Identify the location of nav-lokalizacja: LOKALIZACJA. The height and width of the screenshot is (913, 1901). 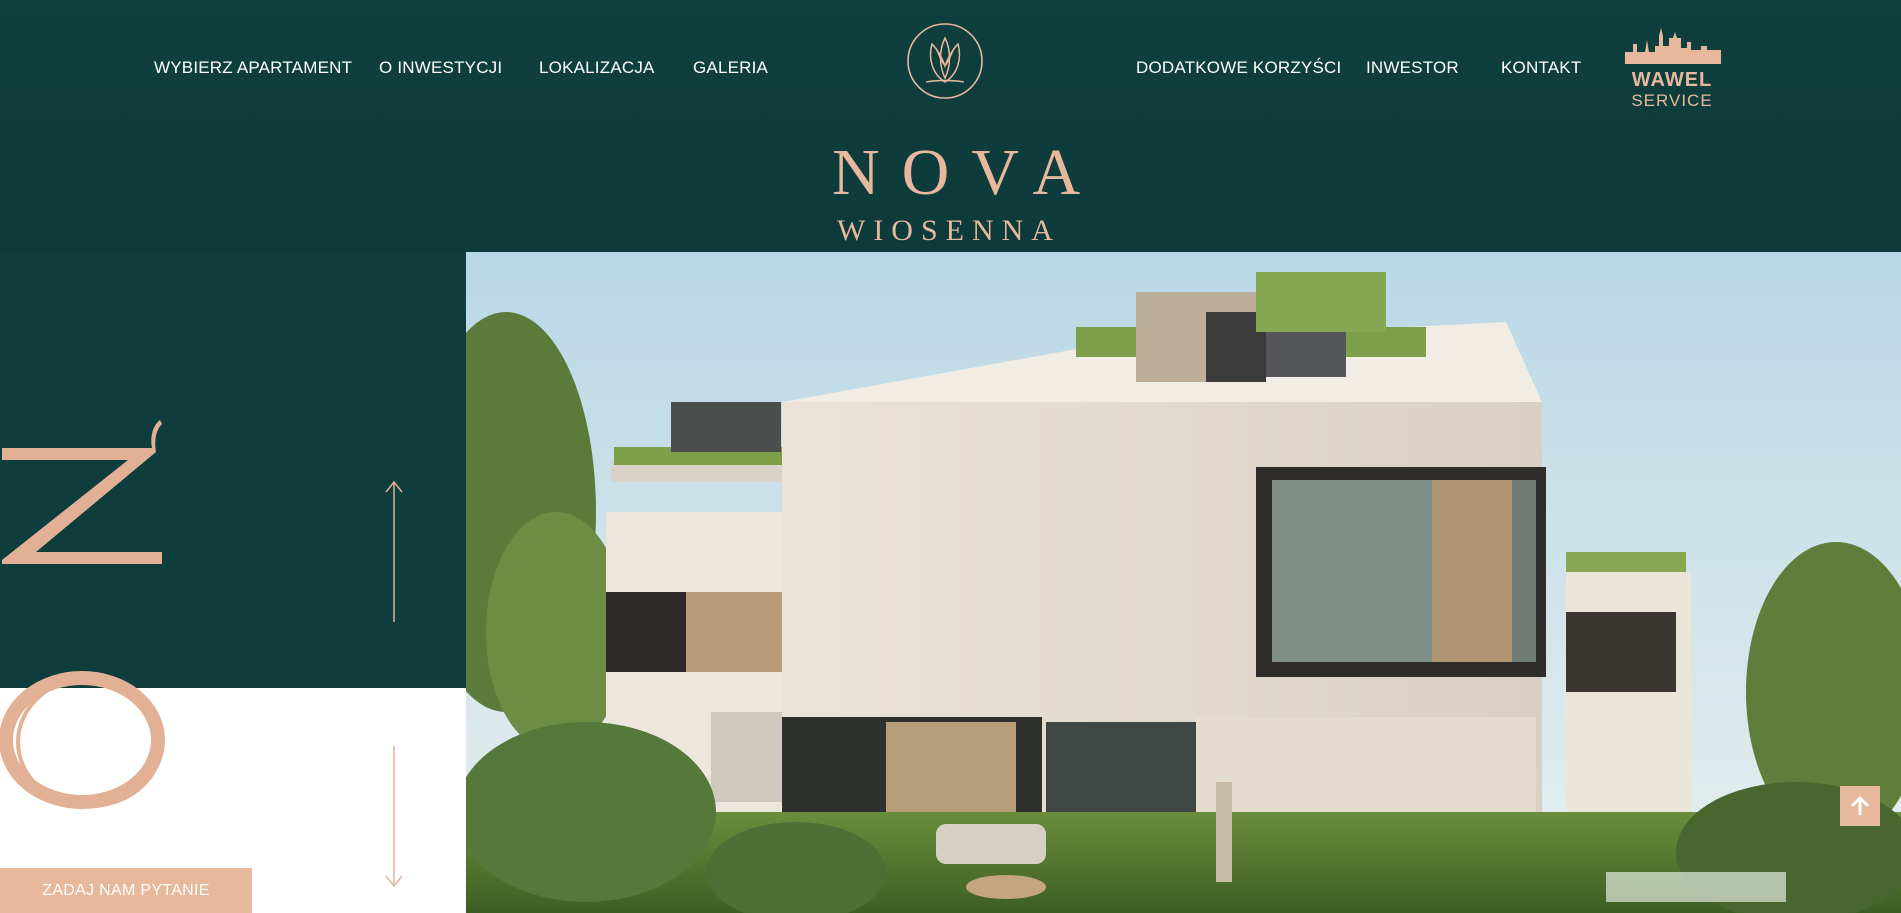
(597, 68).